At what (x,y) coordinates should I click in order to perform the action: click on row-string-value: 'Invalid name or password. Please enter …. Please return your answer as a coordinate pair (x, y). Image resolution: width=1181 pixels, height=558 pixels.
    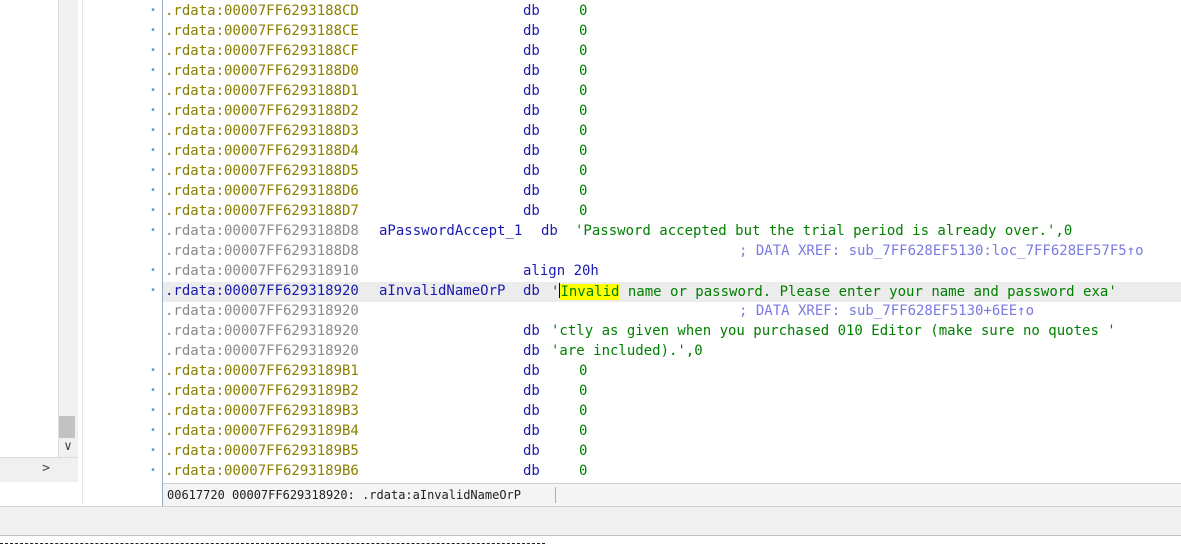
    Looking at the image, I should click on (834, 291).